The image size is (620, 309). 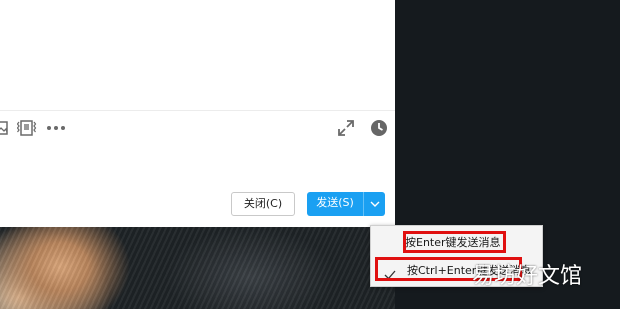 I want to click on send-options-button, so click(x=374, y=204).